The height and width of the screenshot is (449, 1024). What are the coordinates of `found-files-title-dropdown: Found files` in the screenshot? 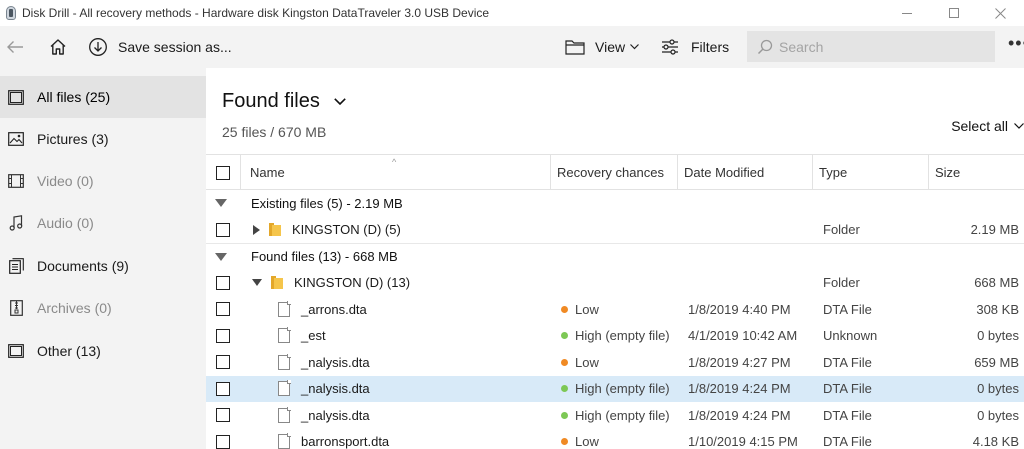 It's located at (284, 101).